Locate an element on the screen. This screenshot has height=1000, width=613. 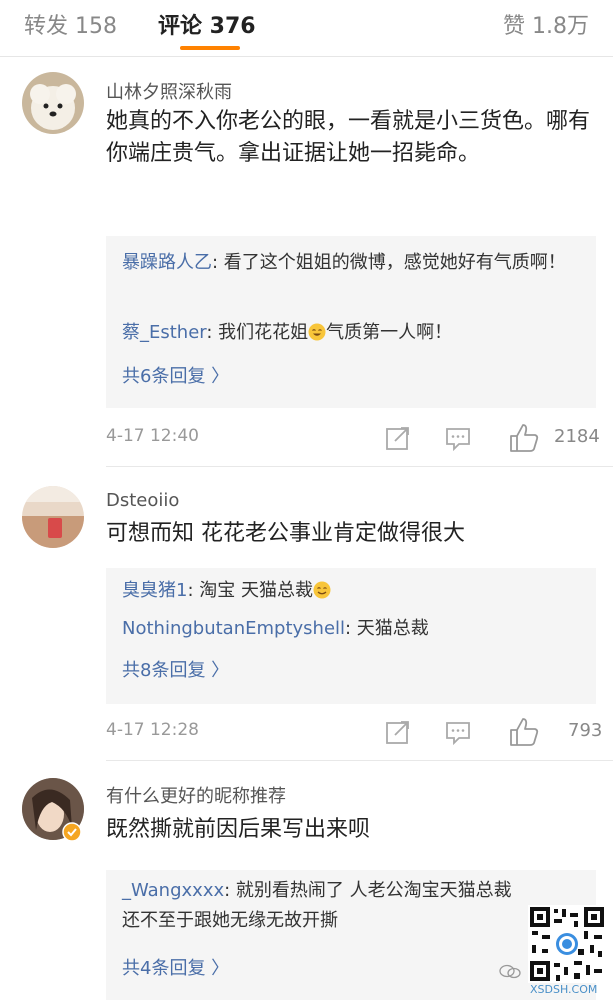
like-count: 793 is located at coordinates (585, 730).